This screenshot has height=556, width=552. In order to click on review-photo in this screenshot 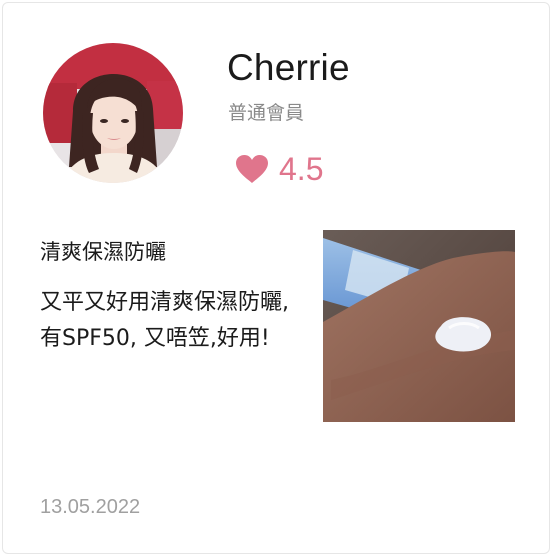, I will do `click(419, 326)`.